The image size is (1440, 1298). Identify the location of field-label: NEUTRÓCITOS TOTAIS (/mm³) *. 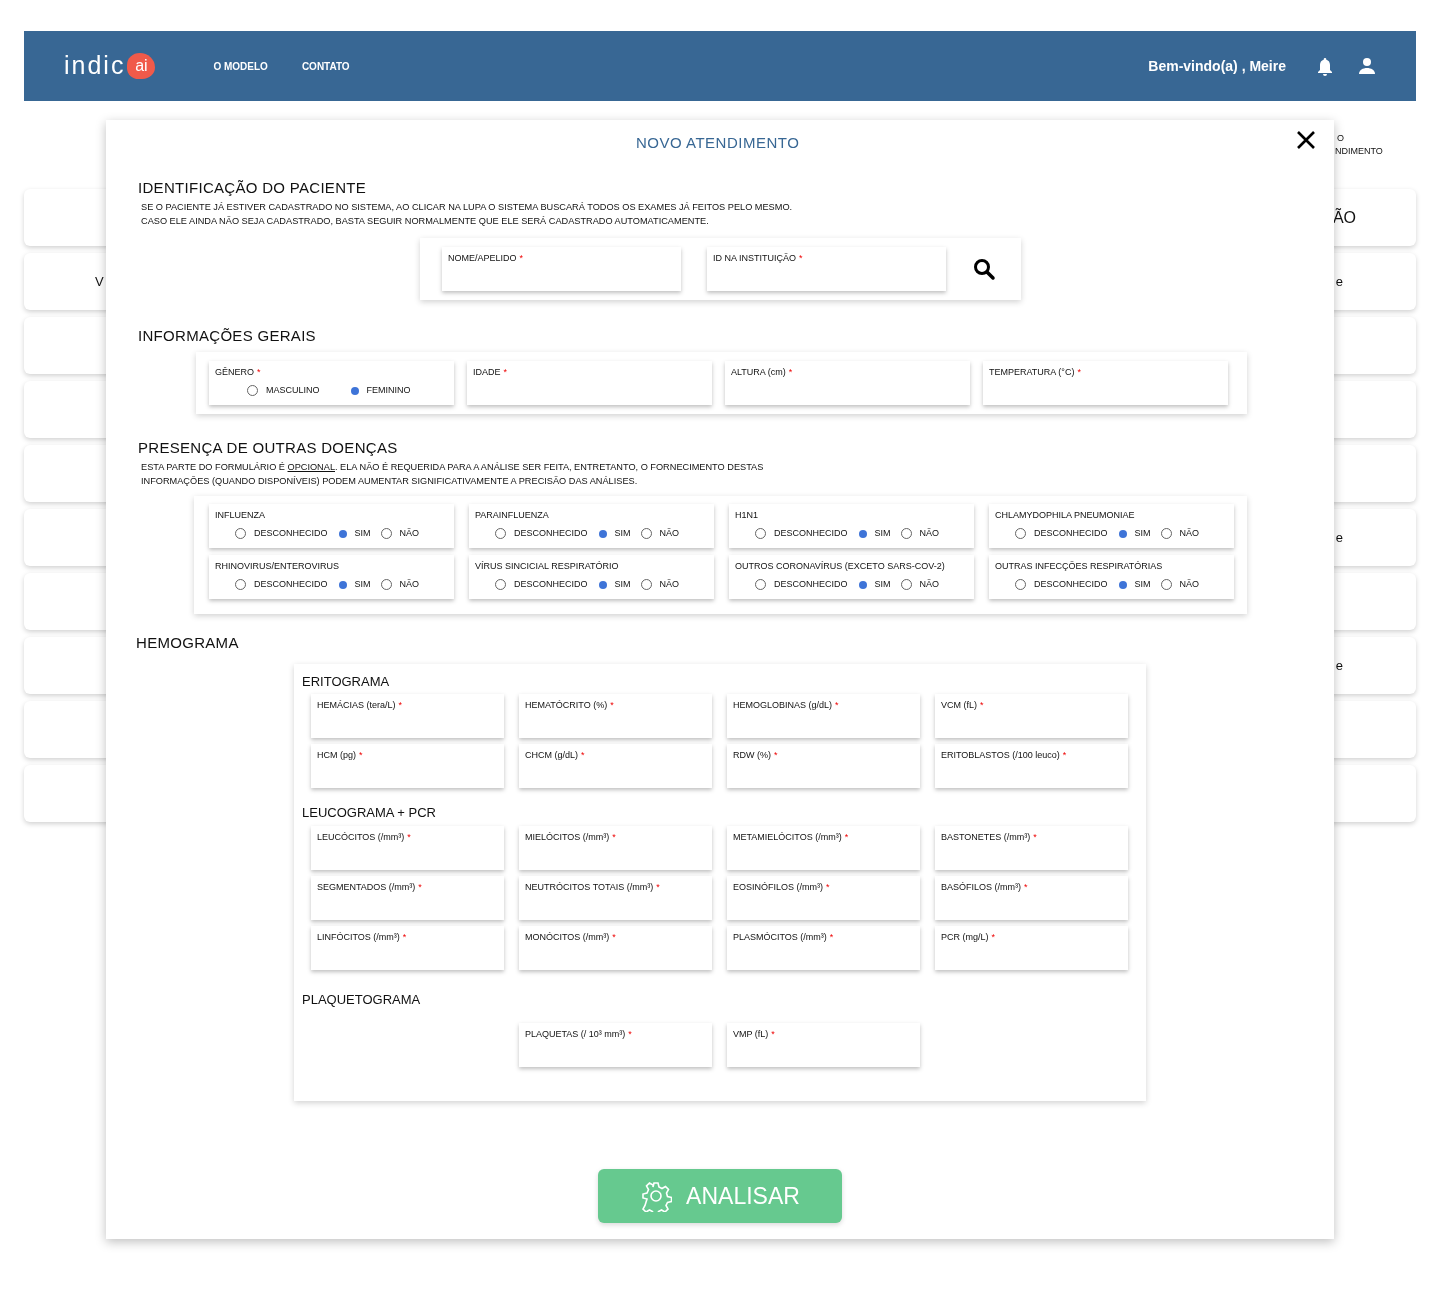
(593, 887).